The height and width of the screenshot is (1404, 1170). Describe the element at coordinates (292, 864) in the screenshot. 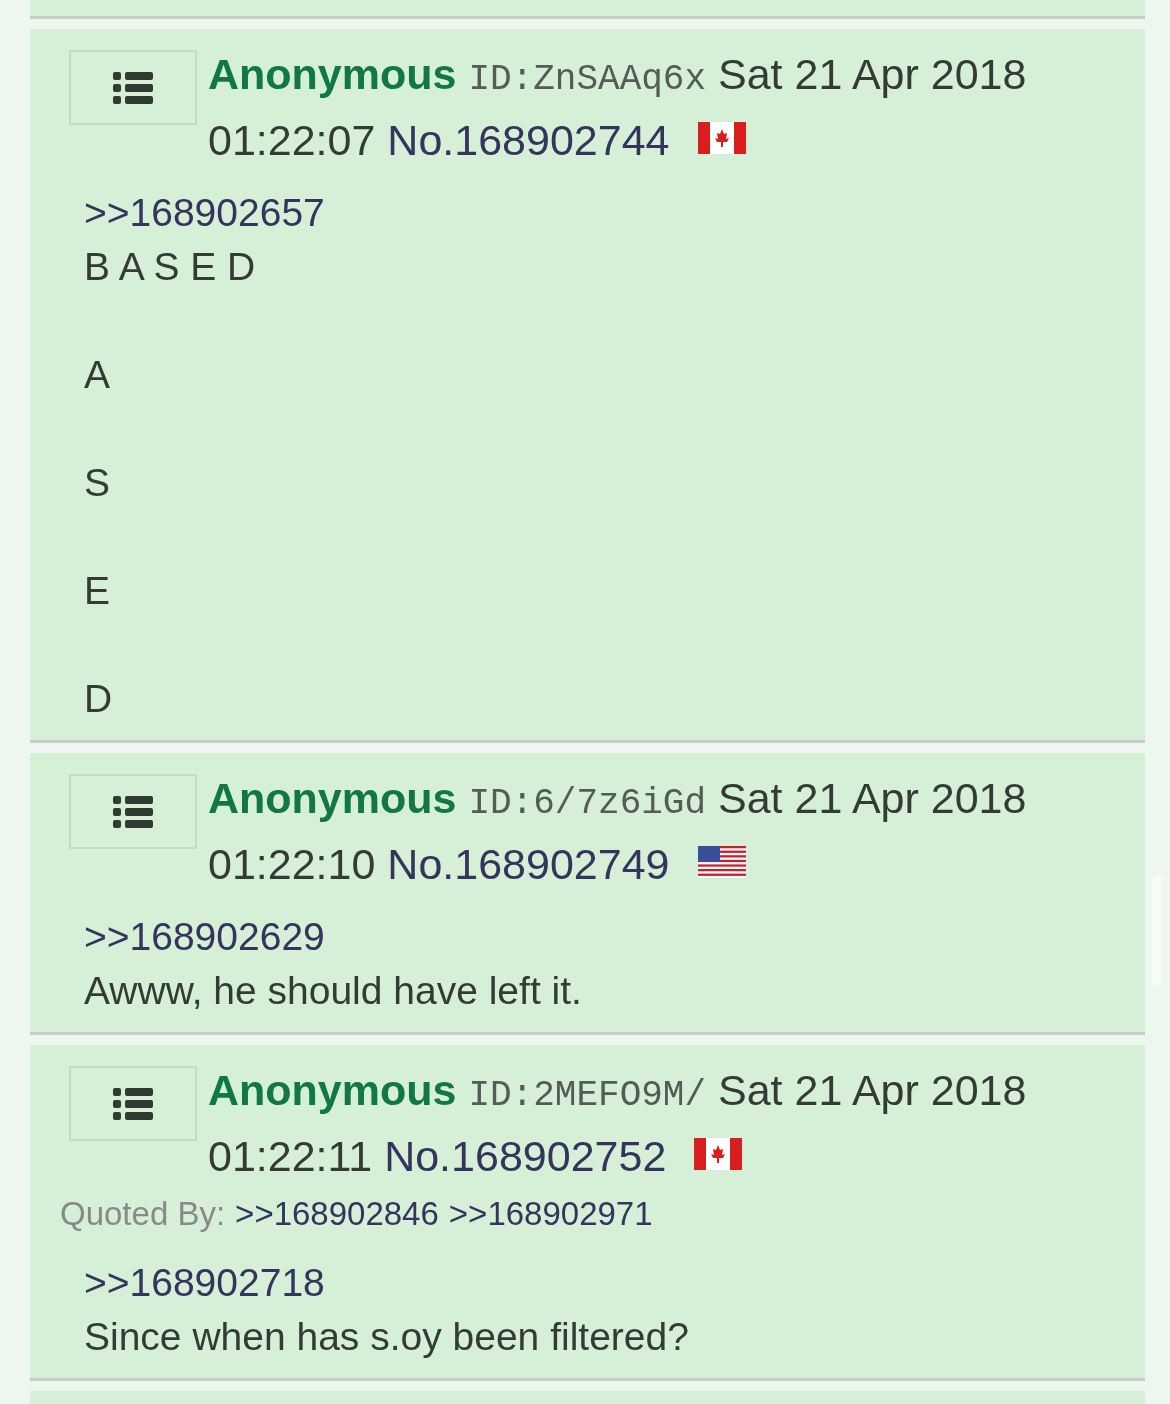

I see `post-time: 01:22:10` at that location.